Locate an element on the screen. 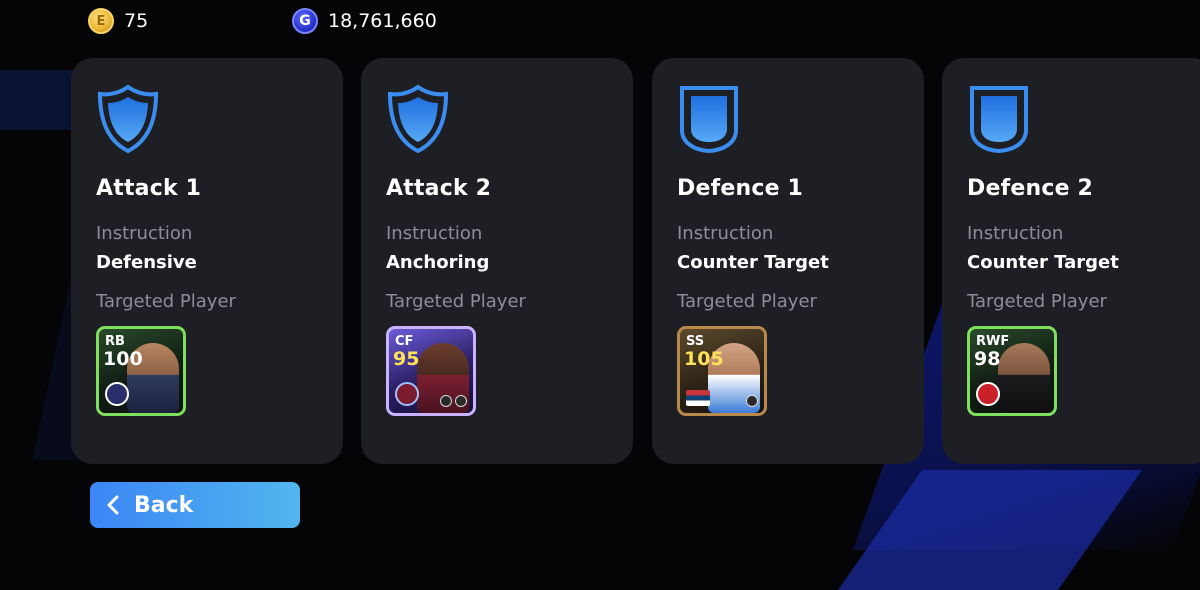 This screenshot has width=1200, height=590. back-button: Back is located at coordinates (195, 505).